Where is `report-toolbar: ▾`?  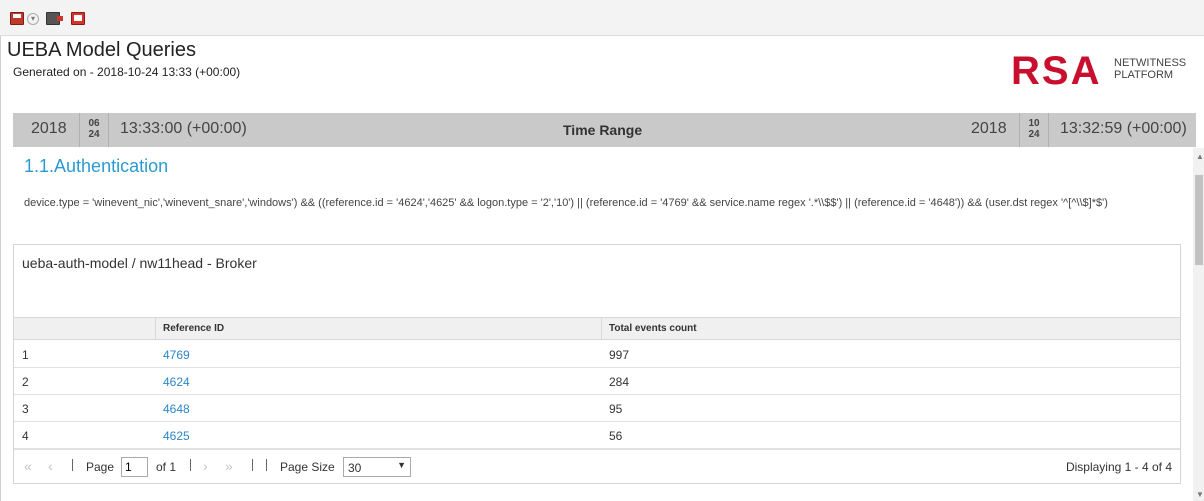
report-toolbar: ▾ is located at coordinates (602, 18).